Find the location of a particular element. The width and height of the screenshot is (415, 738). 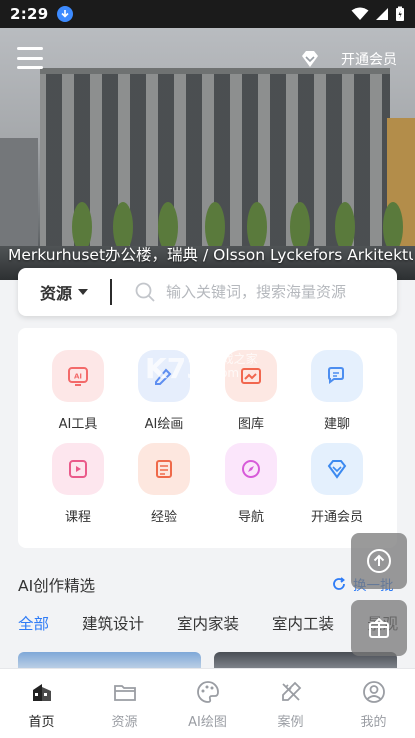

vip-diamond-icon is located at coordinates (337, 469).